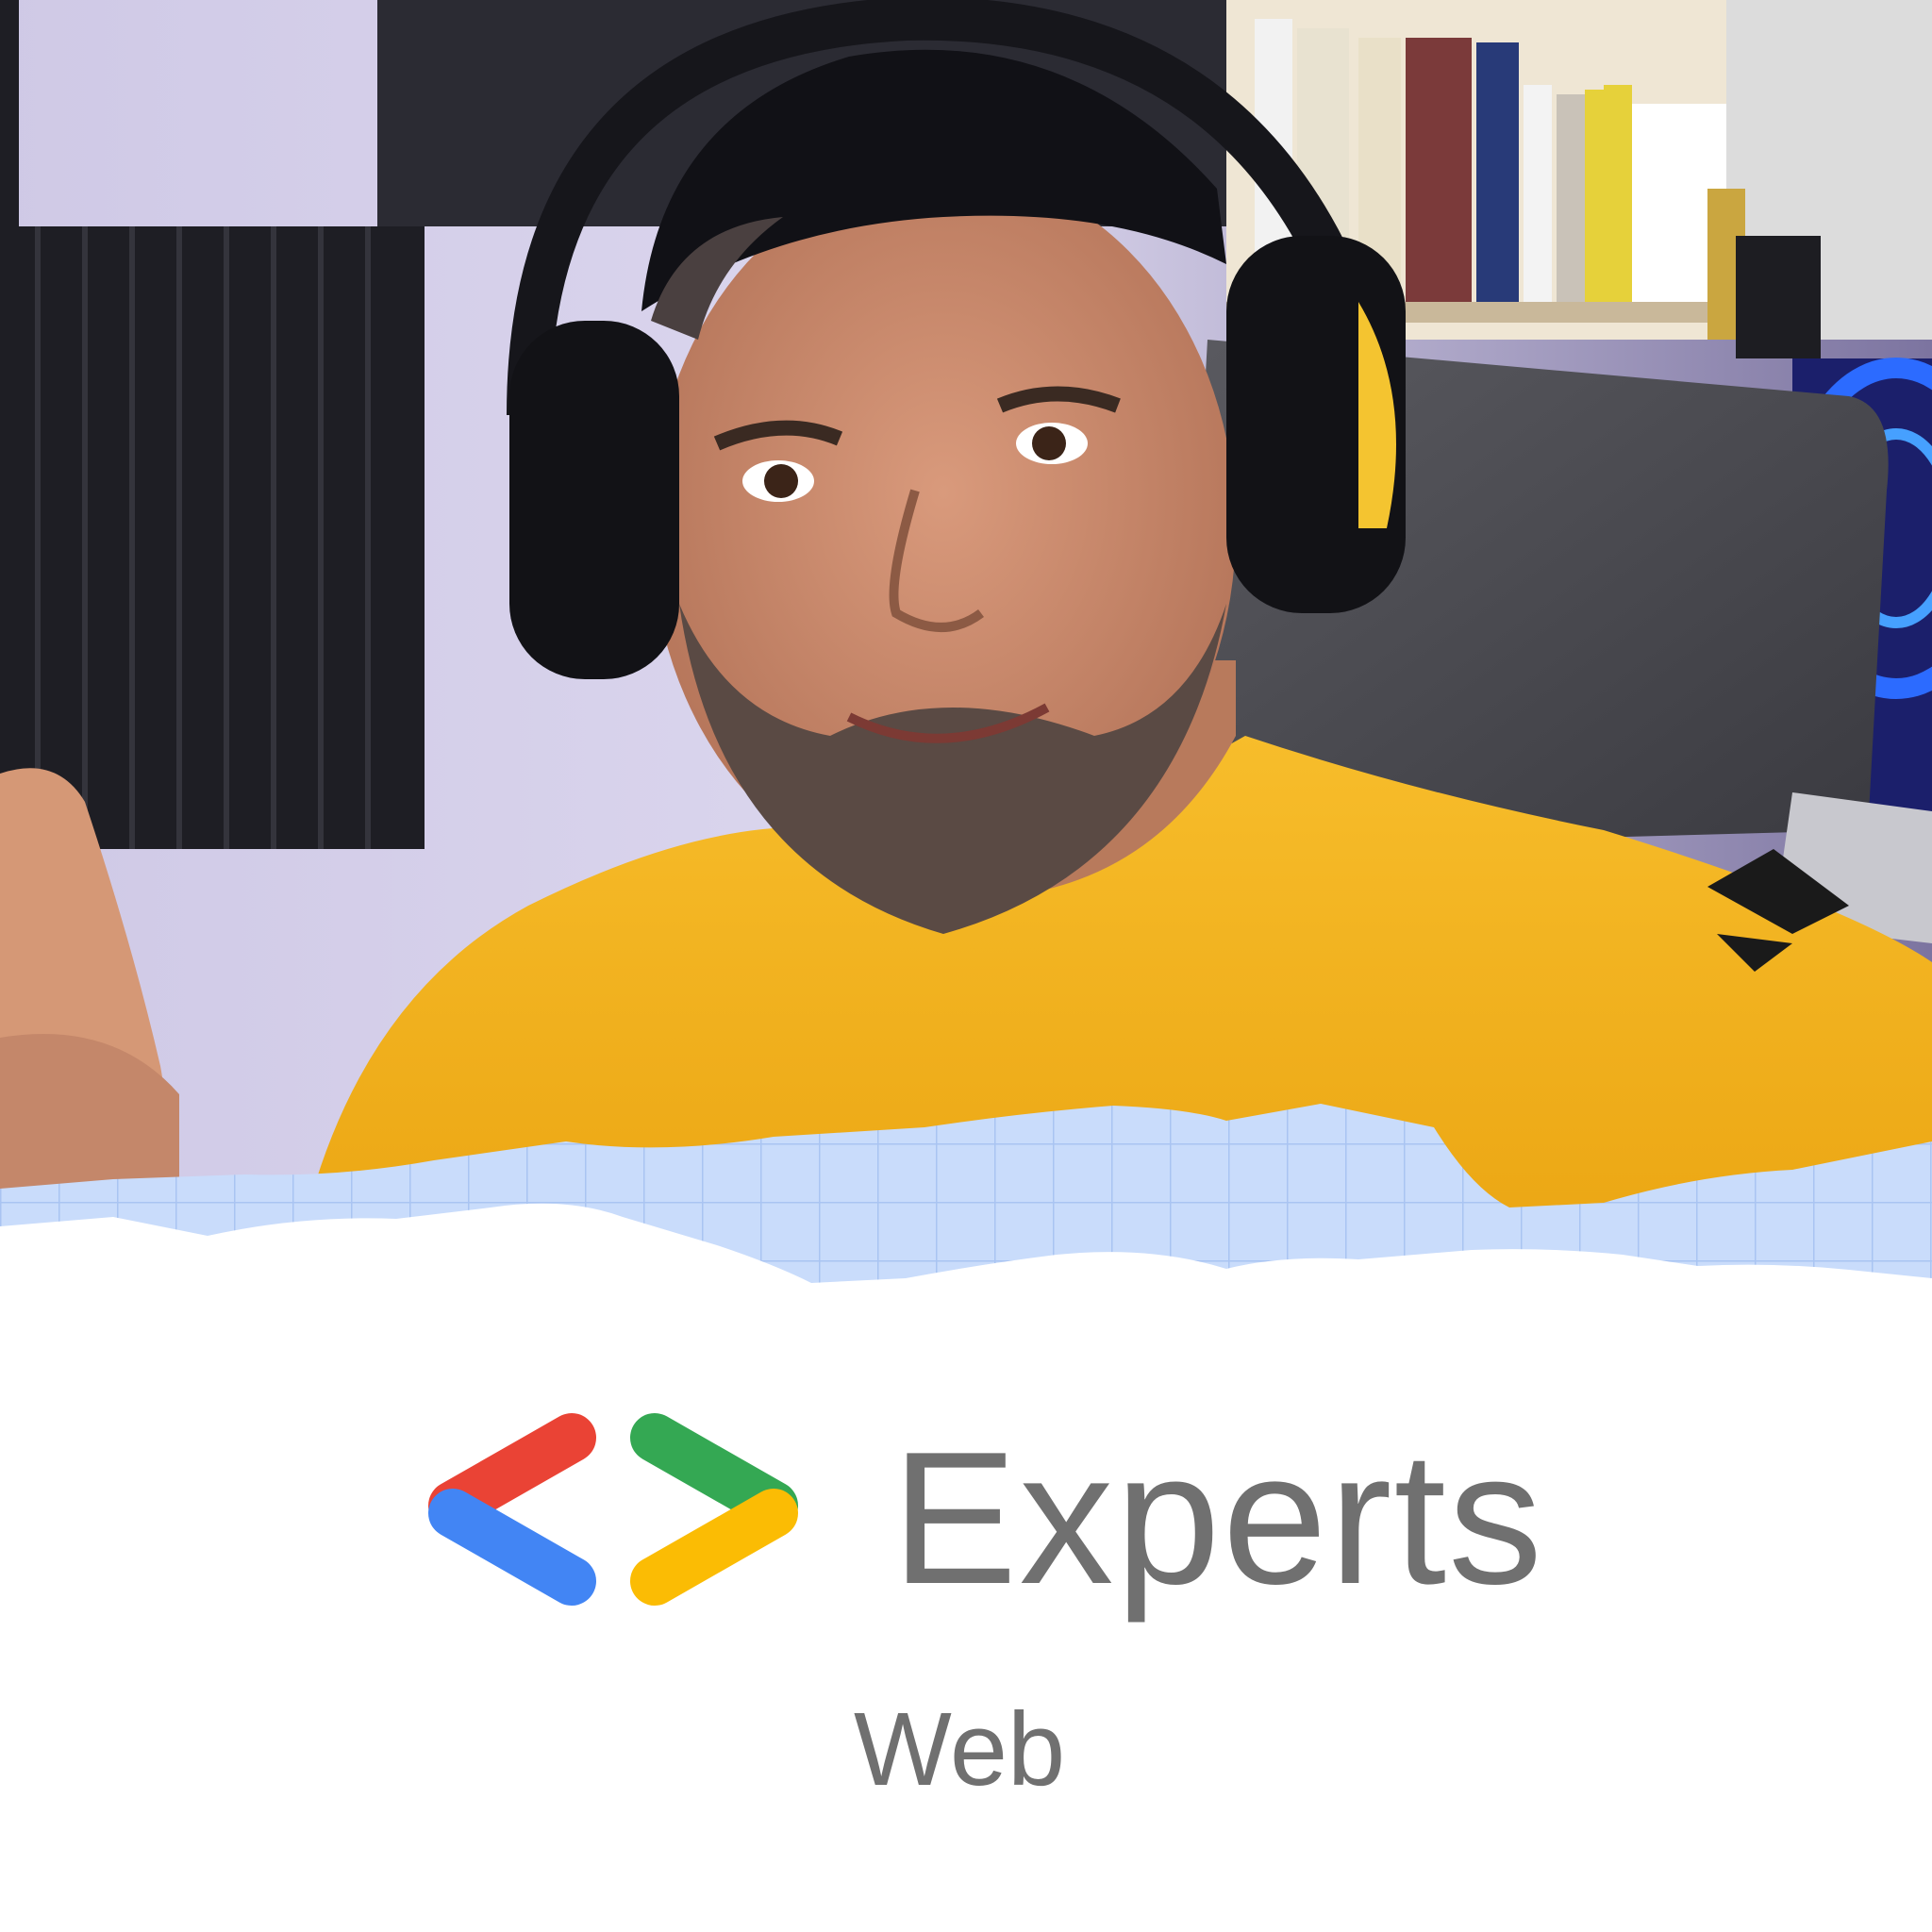 This screenshot has width=1932, height=1932. Describe the element at coordinates (1218, 1518) in the screenshot. I see `brand-wordmark: Experts` at that location.